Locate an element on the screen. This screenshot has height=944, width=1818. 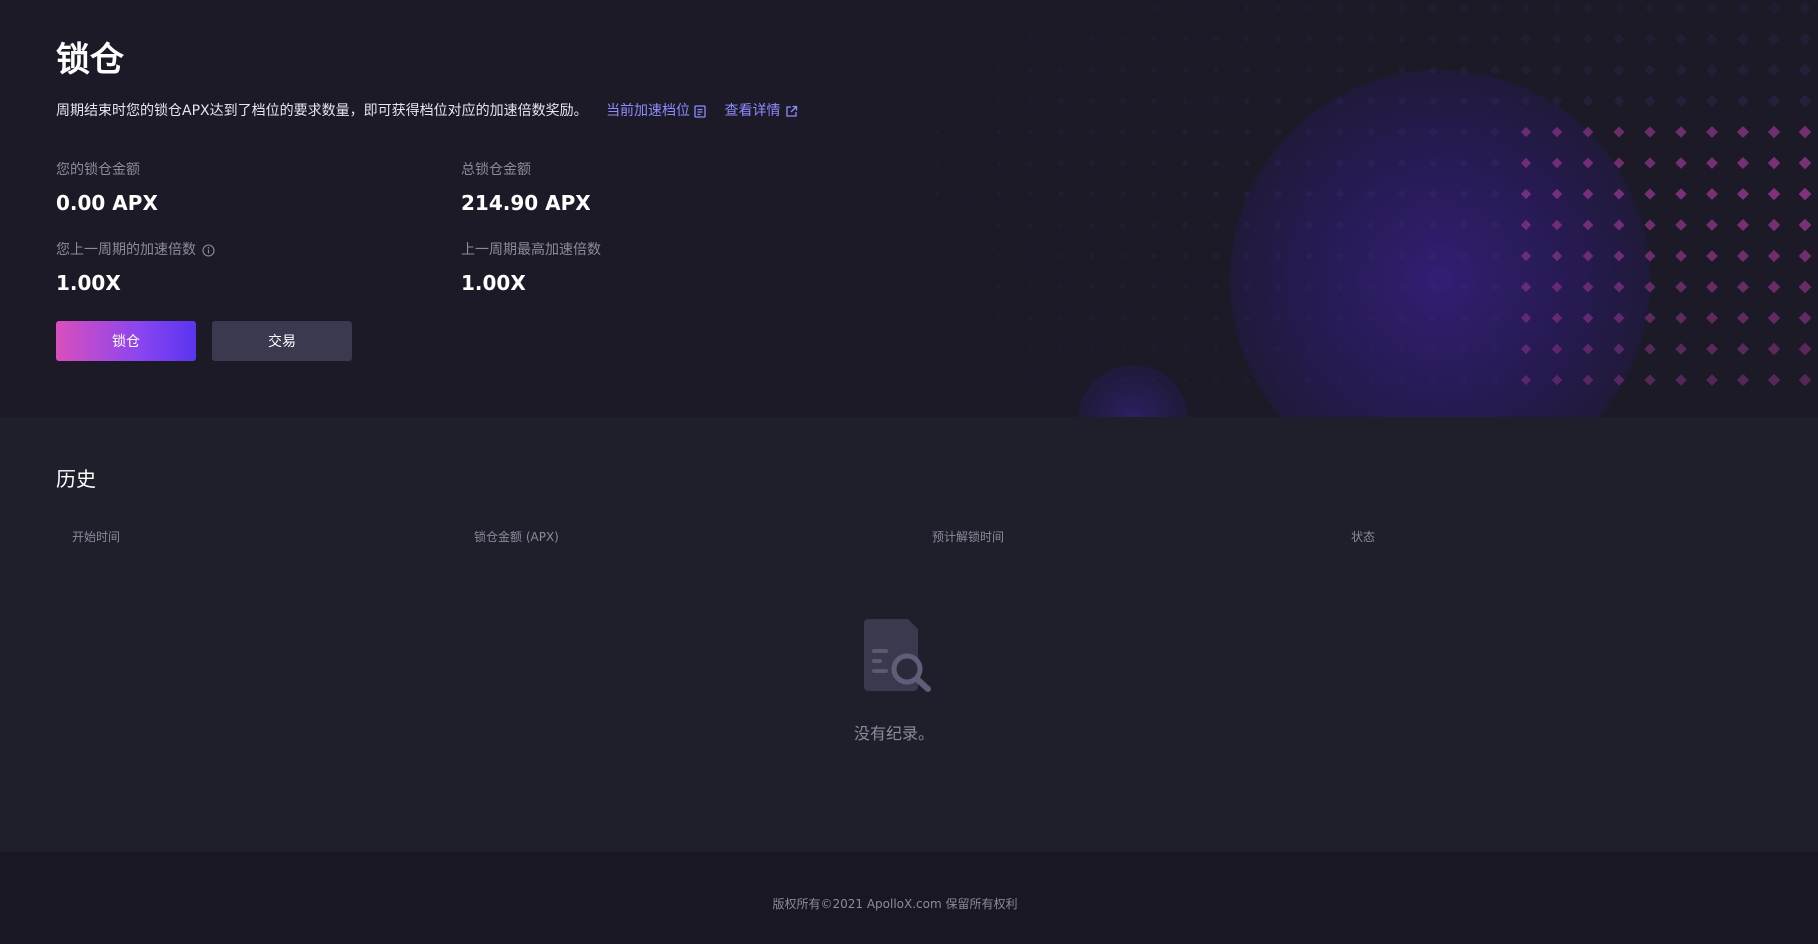
external-link-icon is located at coordinates (791, 111).